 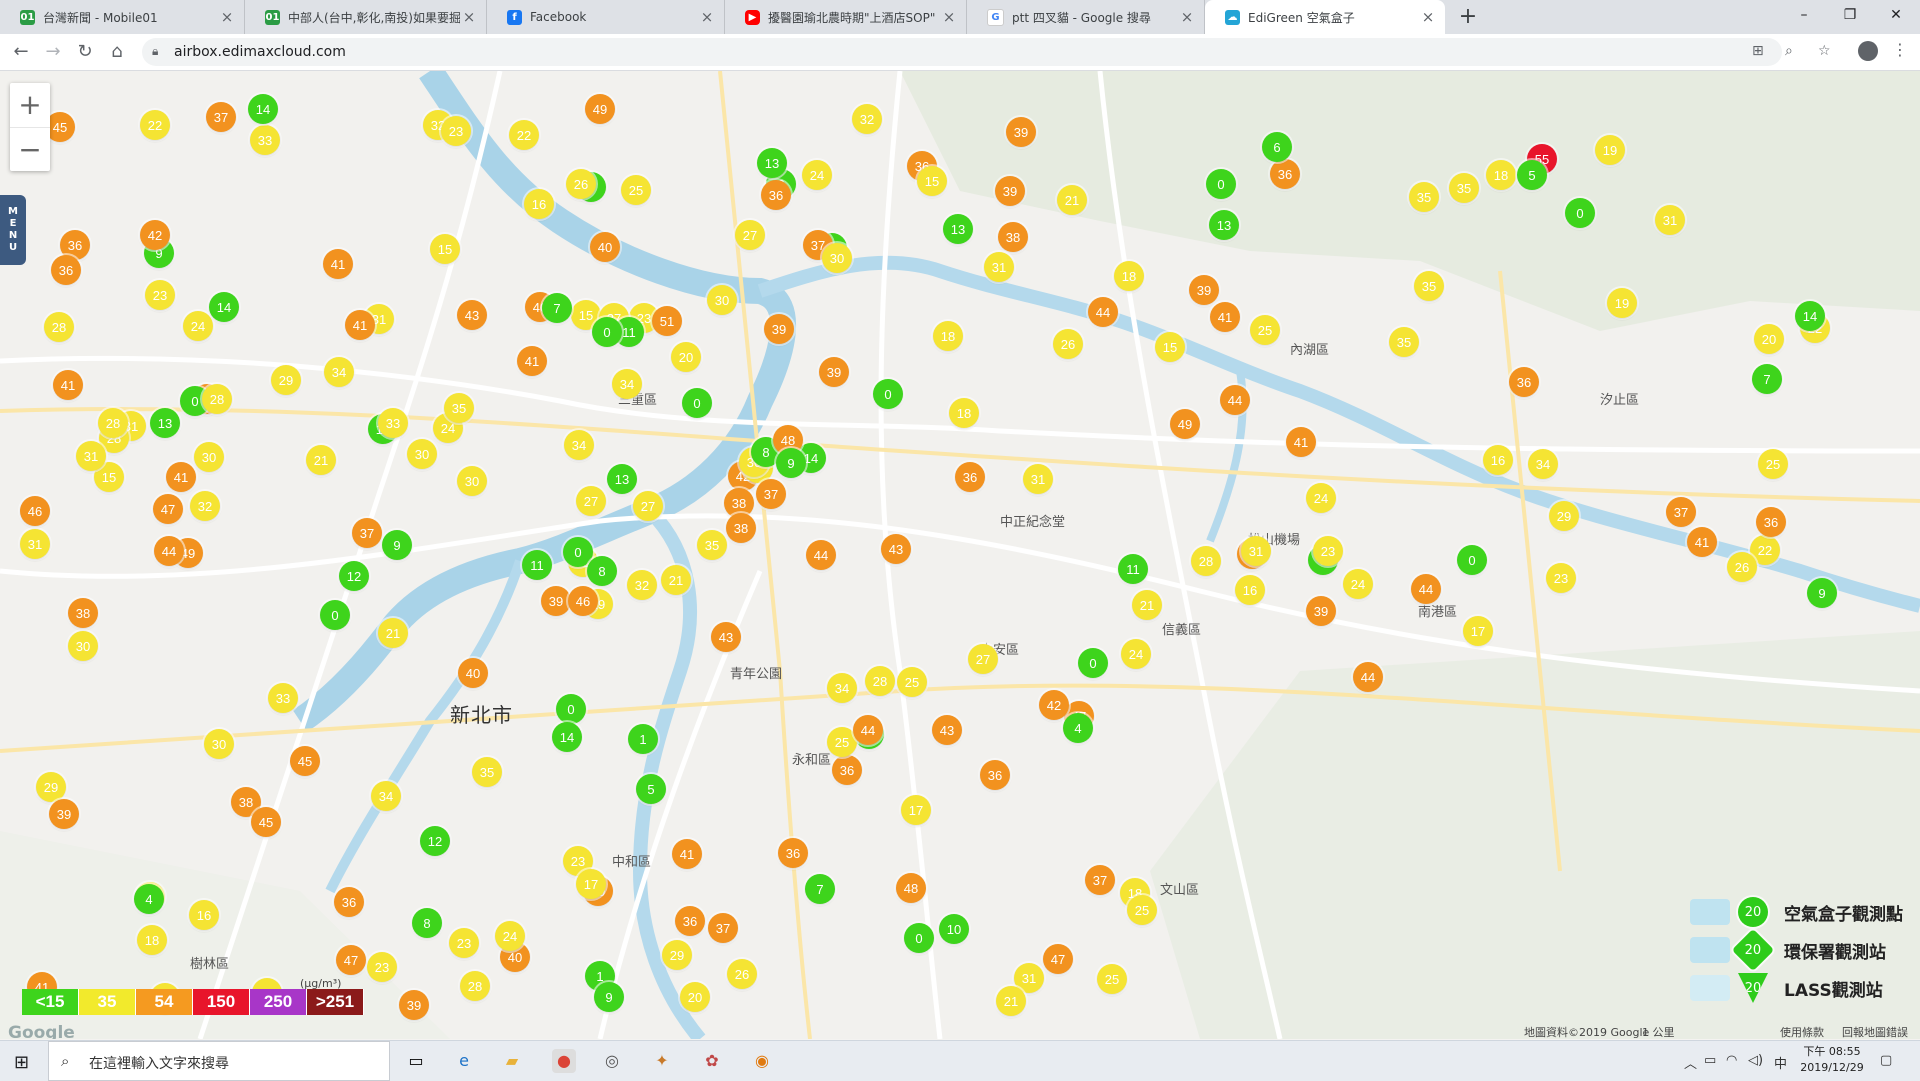 I want to click on address-bar: 🔒︎ airbox.edimaxcloud.com ⊞ ⌕ ☆, so click(x=986, y=52).